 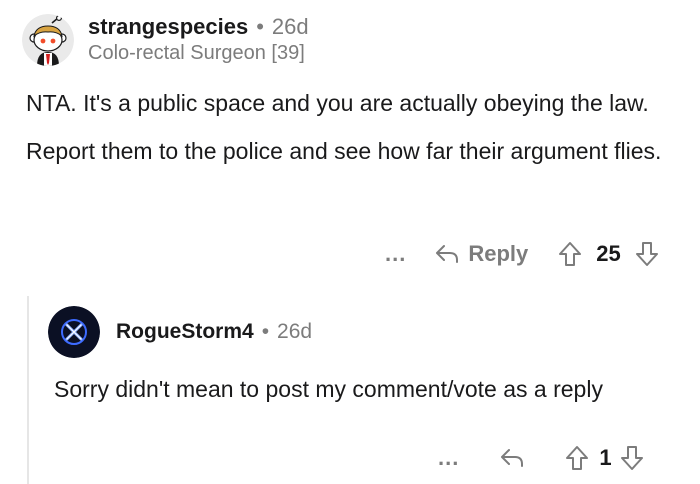 I want to click on reply-meta: RogueStorm4 • 26d, so click(x=214, y=332).